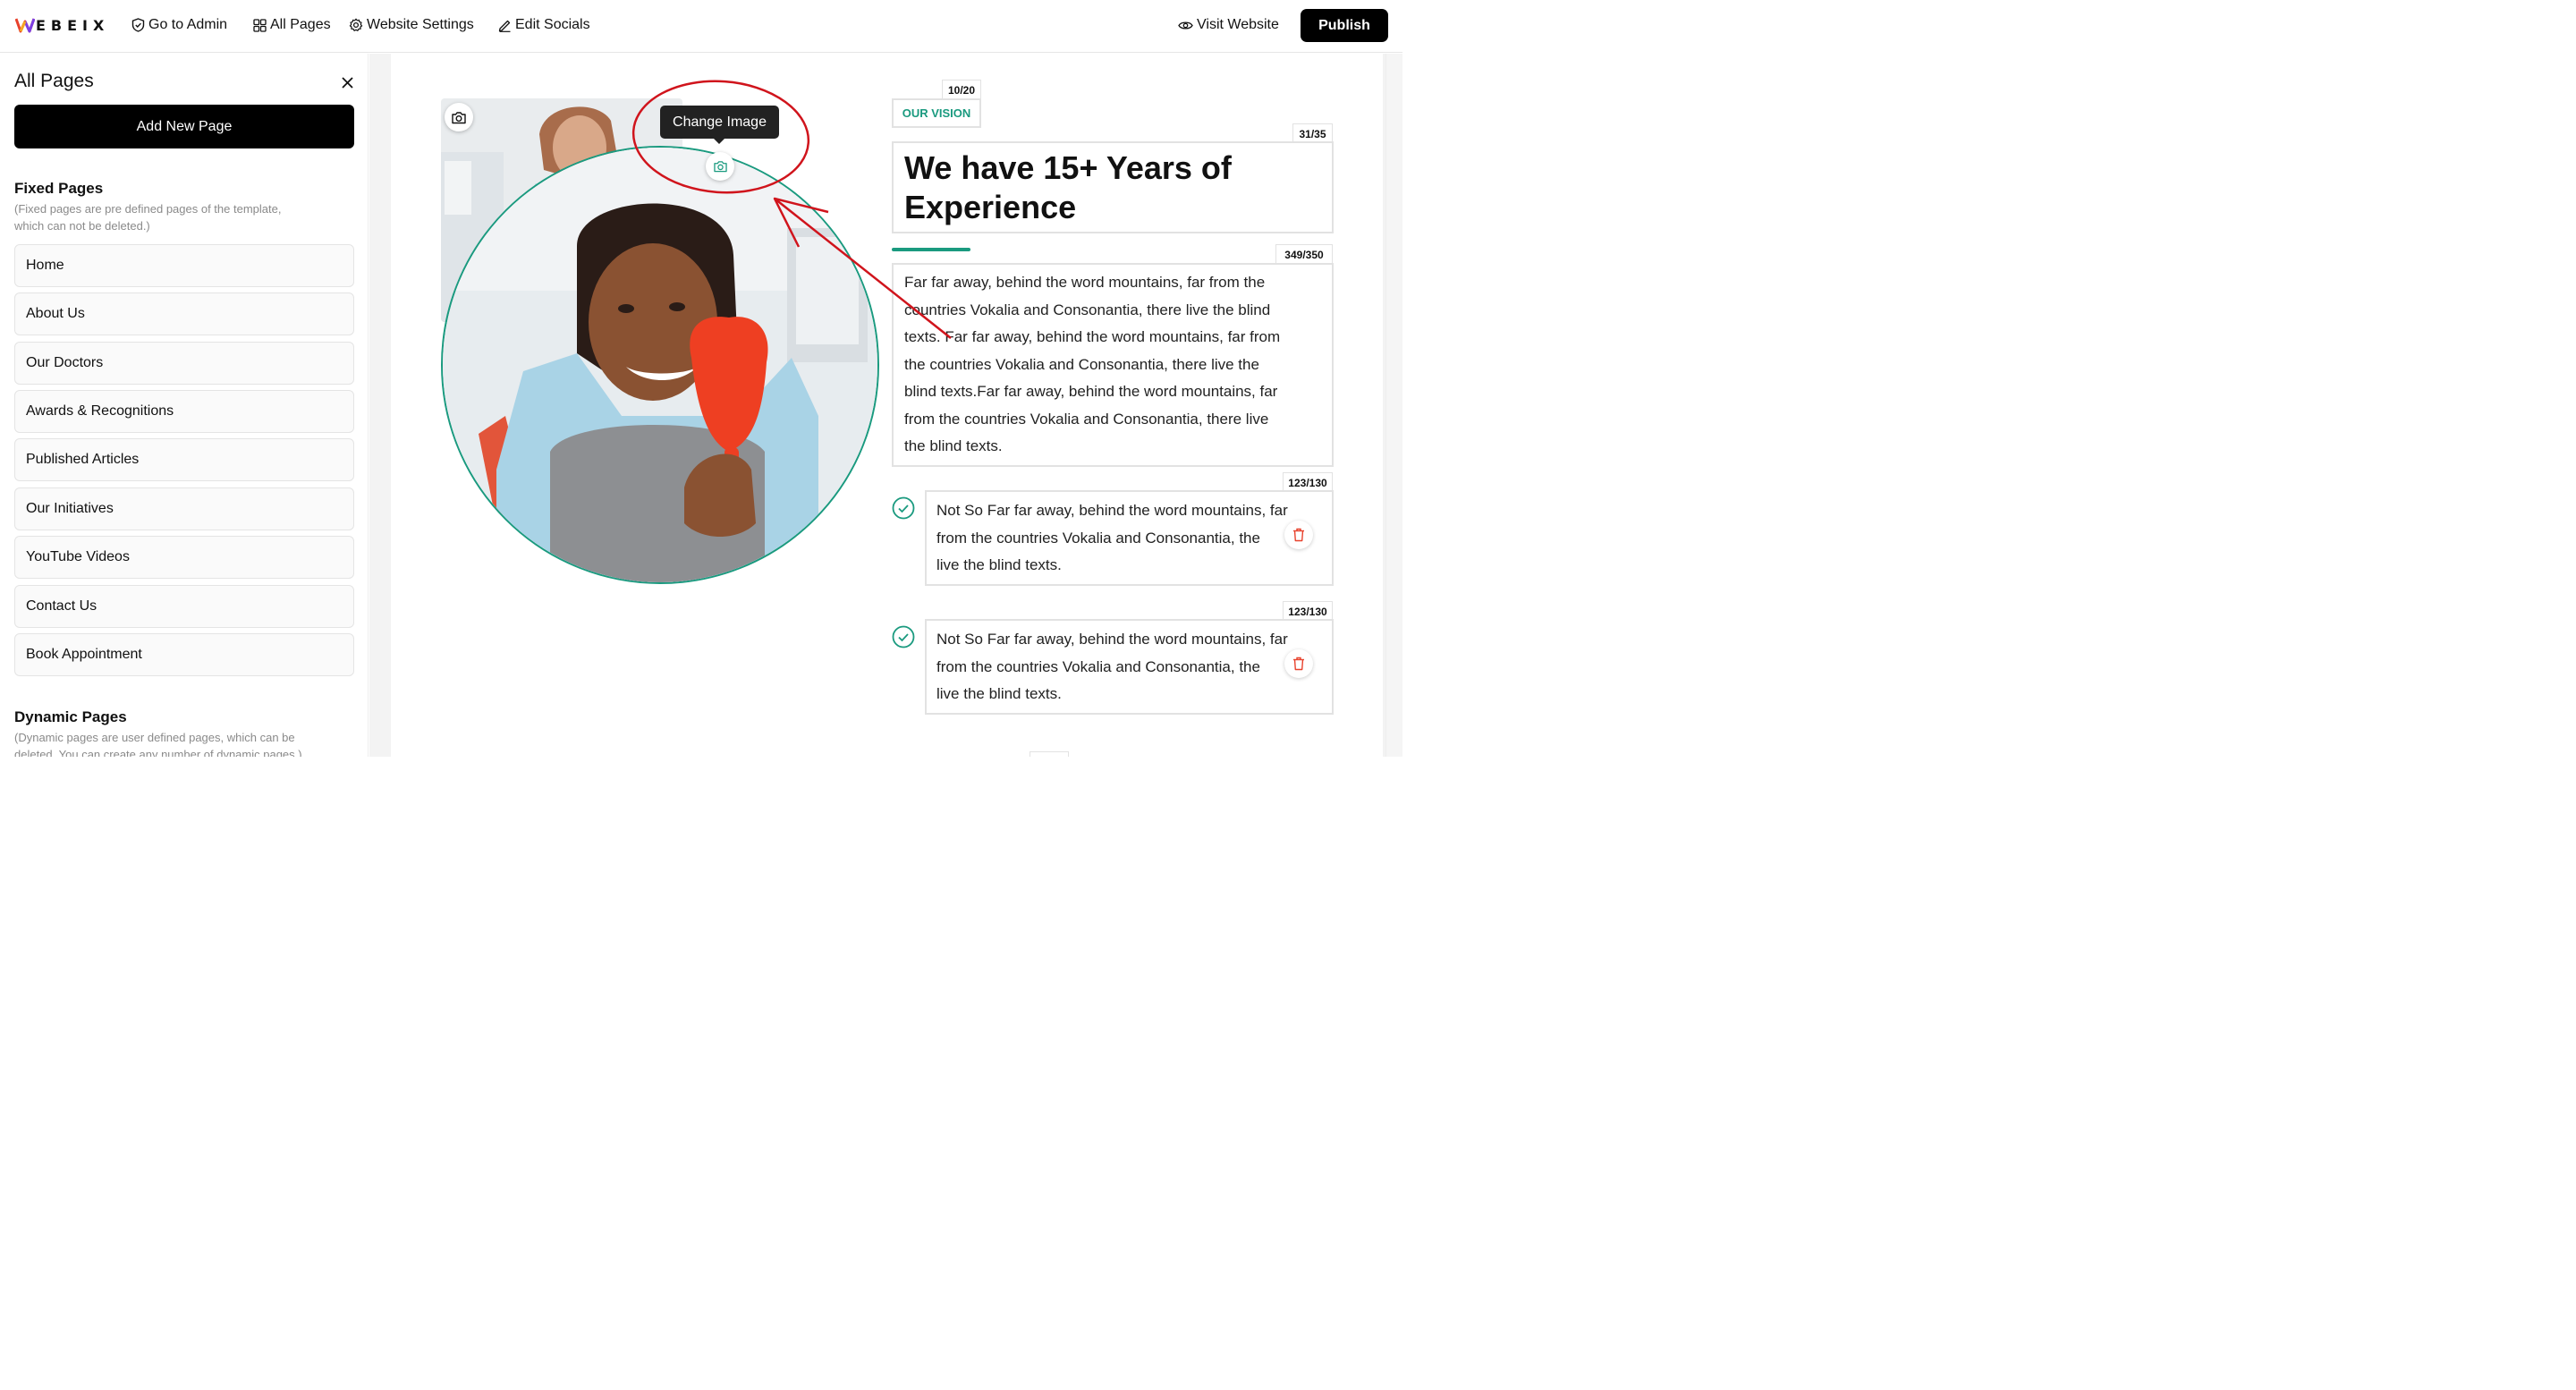  What do you see at coordinates (1114, 187) in the screenshot?
I see `headline: We have 15+ Years of Experience` at bounding box center [1114, 187].